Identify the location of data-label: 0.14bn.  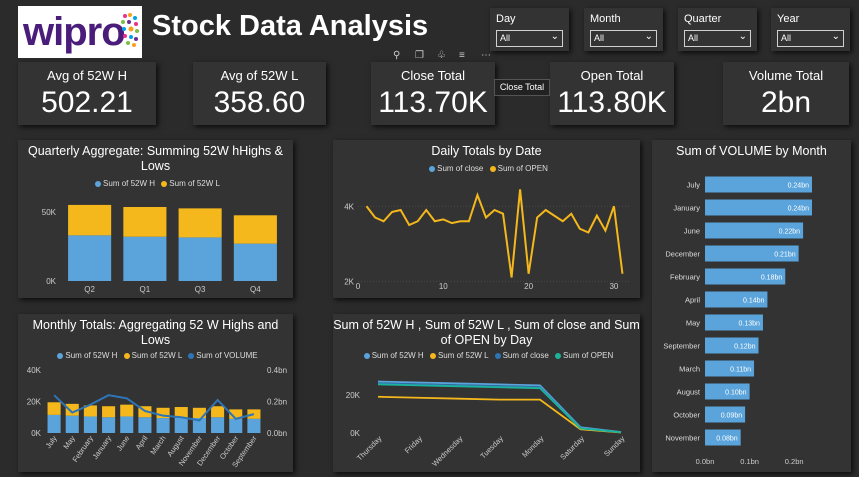
(754, 301).